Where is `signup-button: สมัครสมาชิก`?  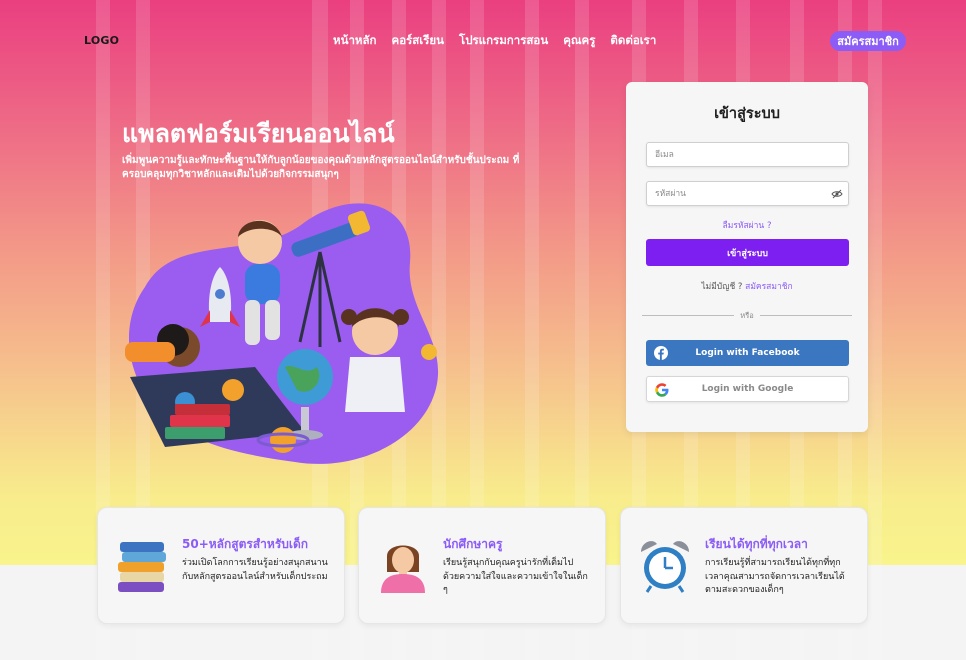
signup-button: สมัครสมาชิก is located at coordinates (868, 41).